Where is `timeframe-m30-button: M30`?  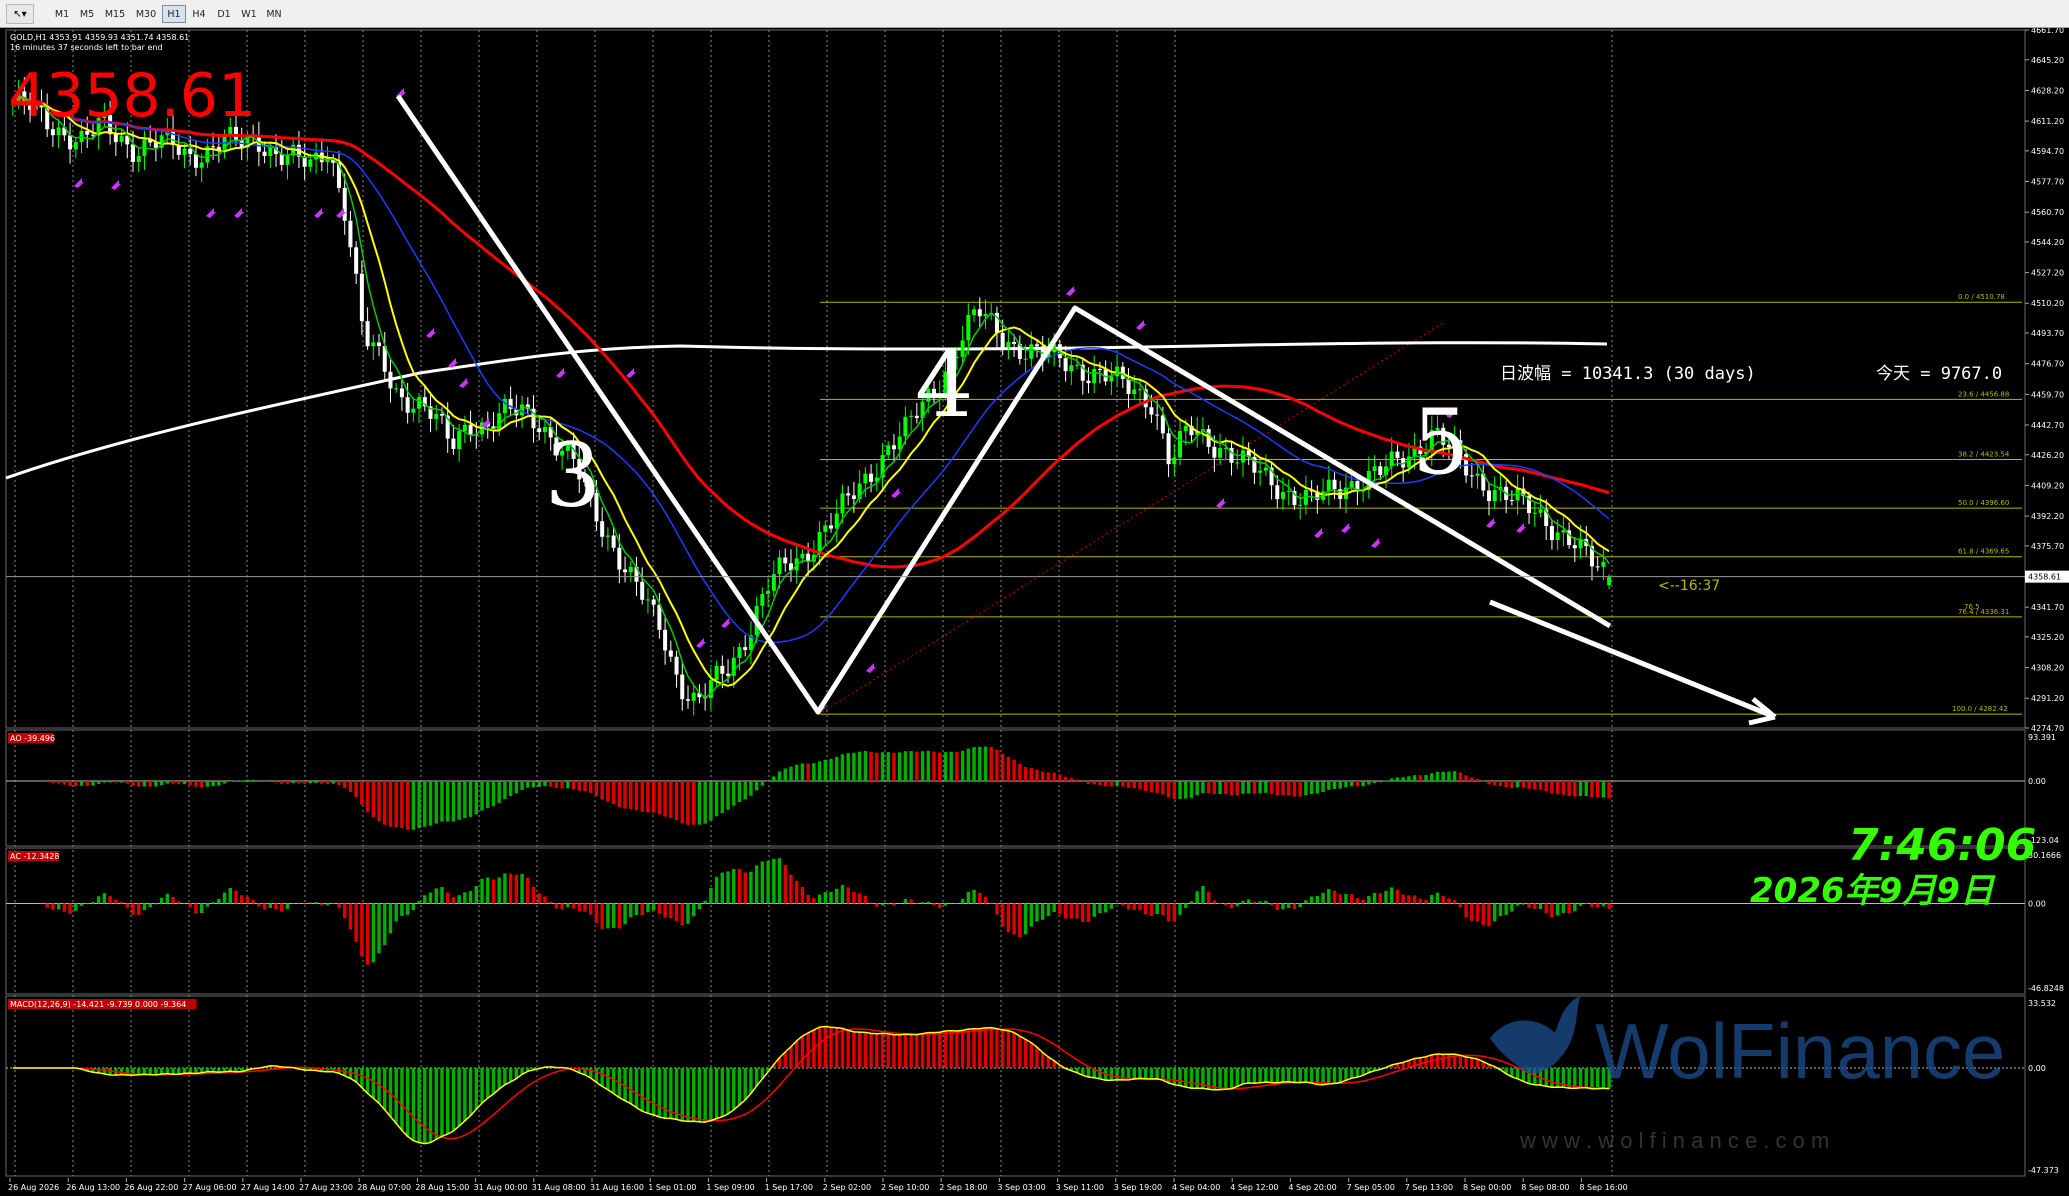
timeframe-m30-button: M30 is located at coordinates (146, 14).